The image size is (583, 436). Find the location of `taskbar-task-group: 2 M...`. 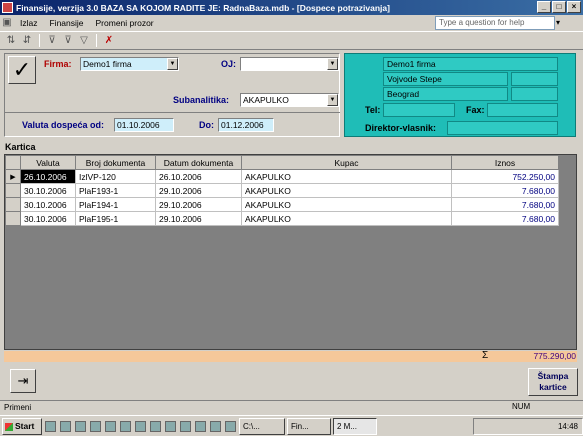

taskbar-task-group: 2 M... is located at coordinates (355, 426).